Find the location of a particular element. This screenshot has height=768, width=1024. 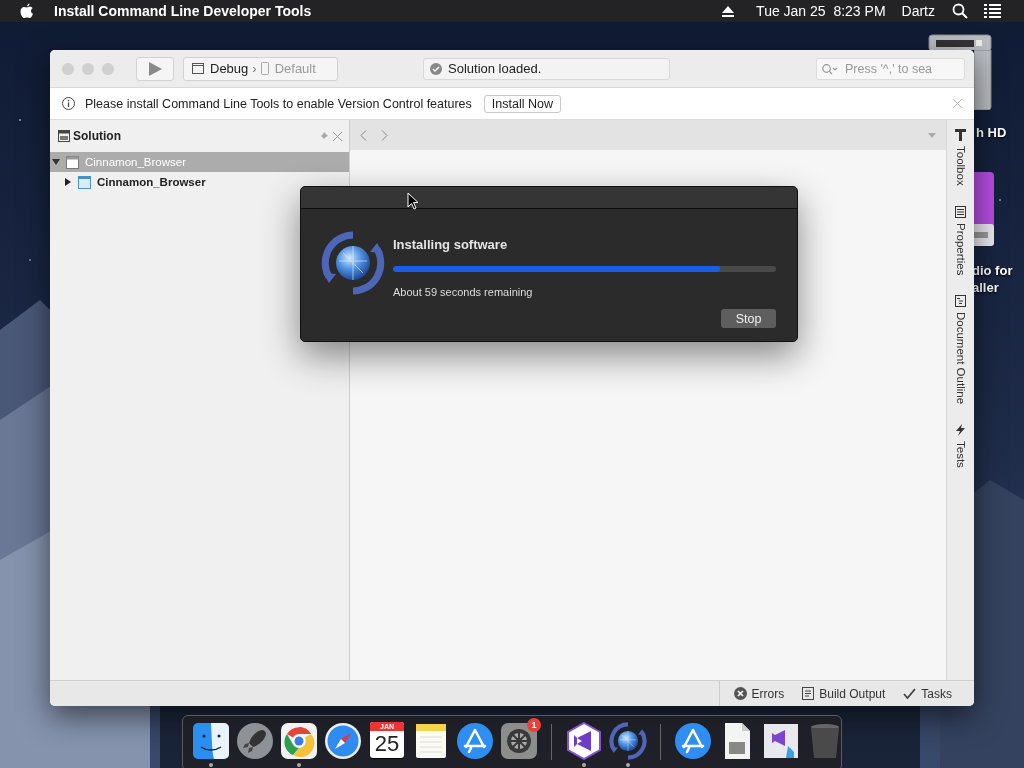

compass-icon is located at coordinates (343, 741).